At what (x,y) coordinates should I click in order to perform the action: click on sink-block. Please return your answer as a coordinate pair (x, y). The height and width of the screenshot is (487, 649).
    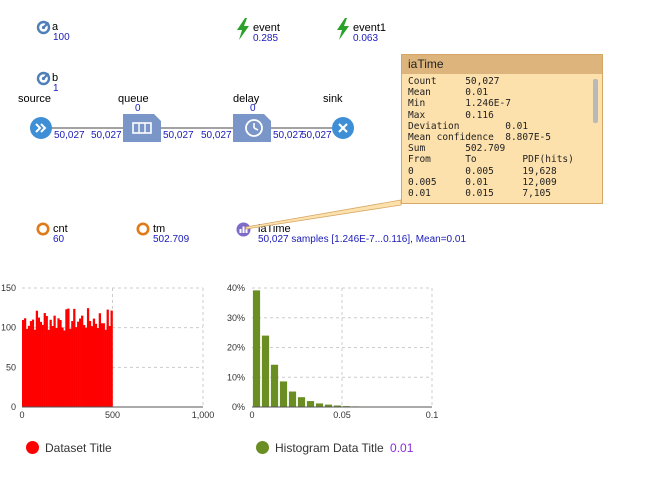
    Looking at the image, I should click on (343, 128).